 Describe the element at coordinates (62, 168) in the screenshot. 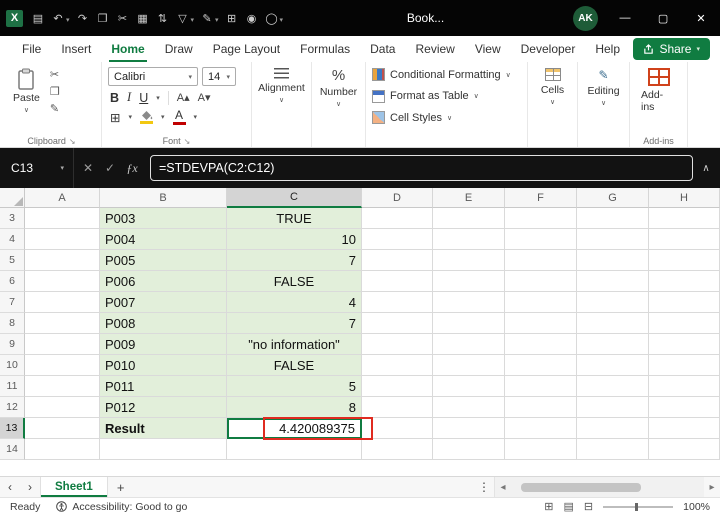

I see `name-box-dropdown-icon: ▾` at that location.